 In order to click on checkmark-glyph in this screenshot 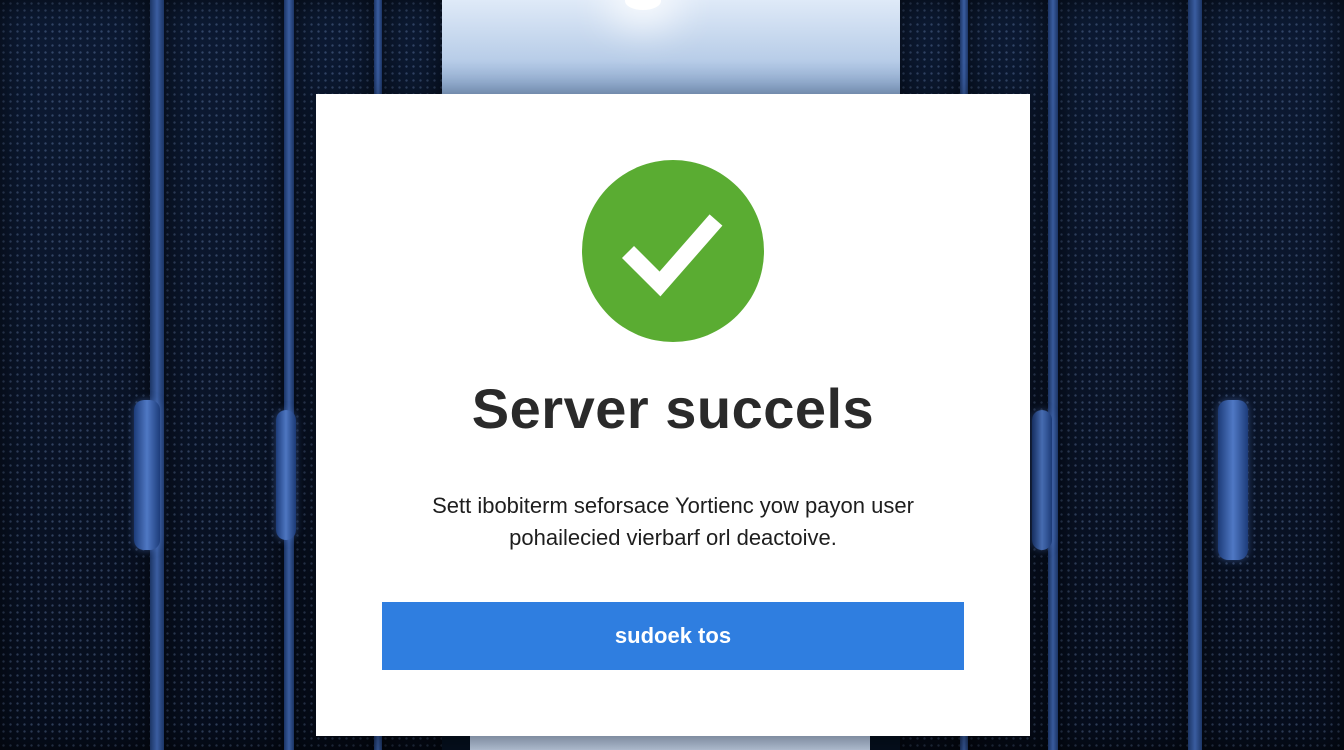, I will do `click(672, 255)`.